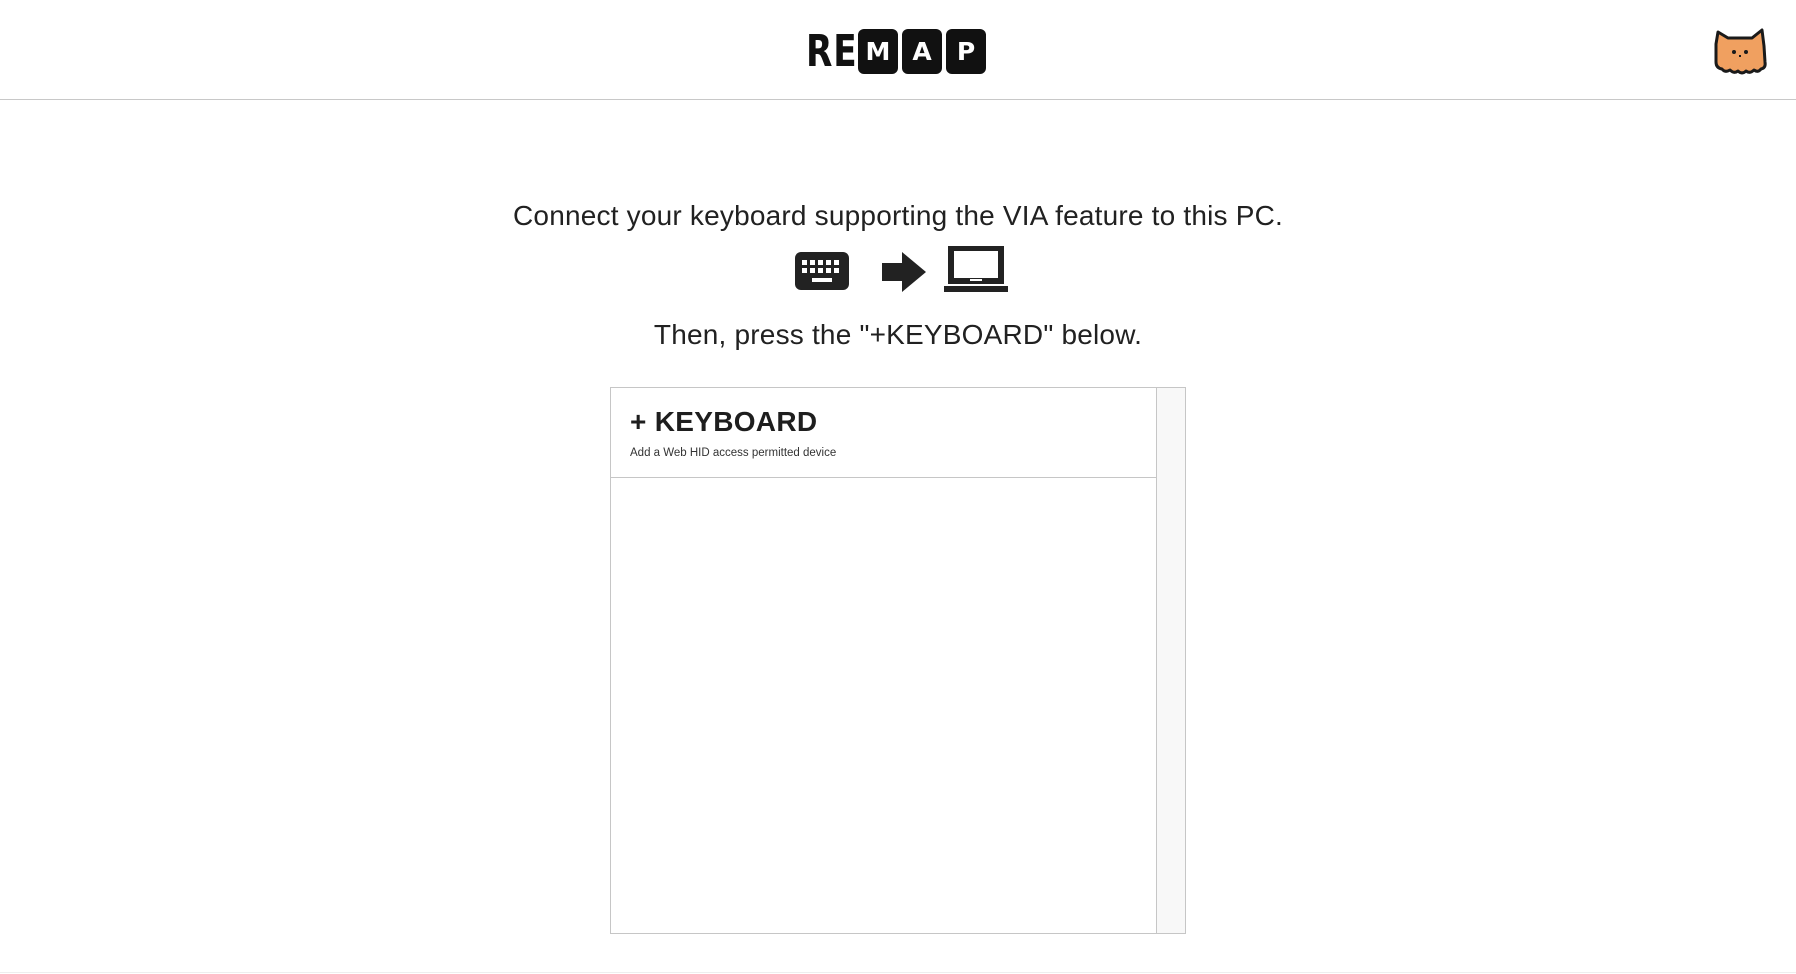 This screenshot has width=1796, height=974. What do you see at coordinates (898, 972) in the screenshot?
I see `footer-divider` at bounding box center [898, 972].